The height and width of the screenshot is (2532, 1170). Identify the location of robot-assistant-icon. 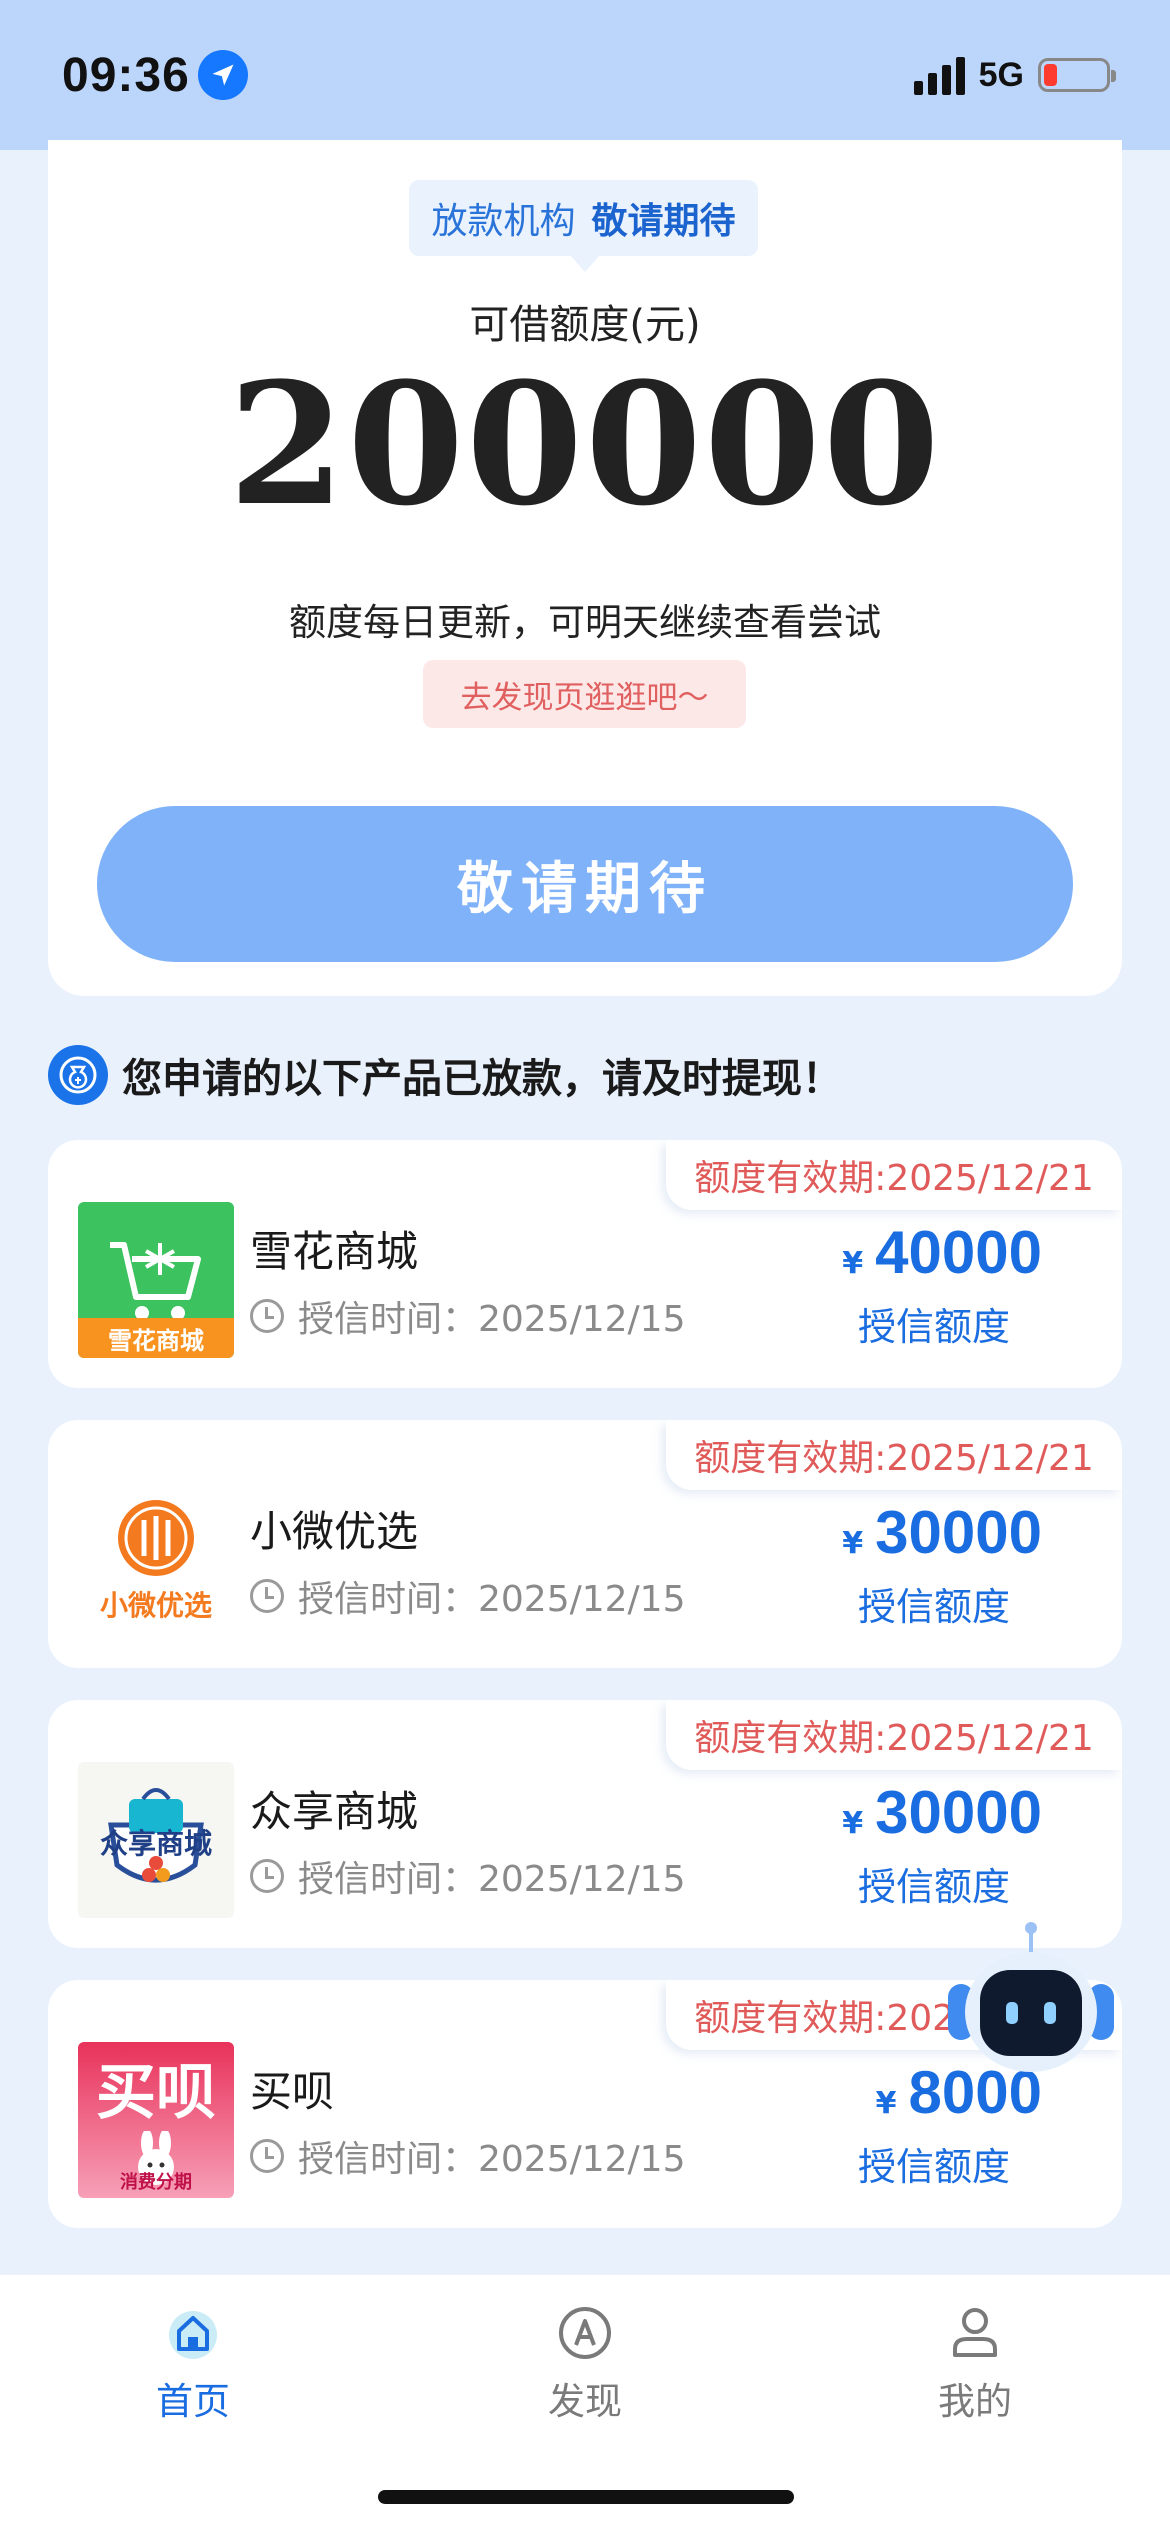
(1031, 2005).